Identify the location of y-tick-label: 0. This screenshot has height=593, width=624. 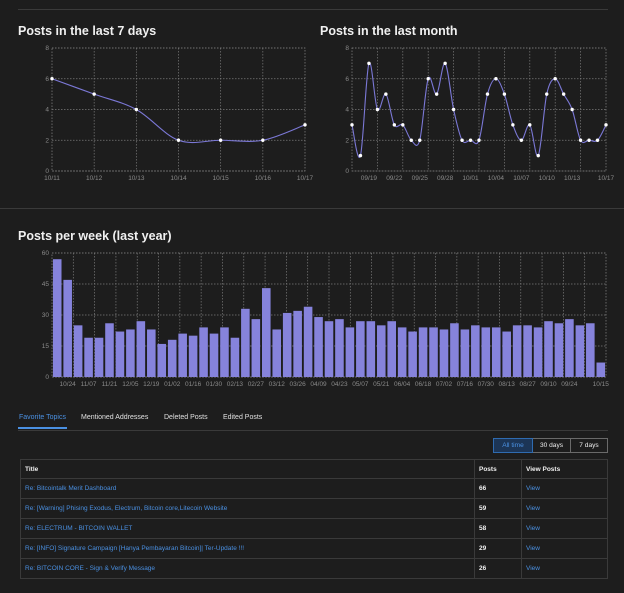
(47, 377).